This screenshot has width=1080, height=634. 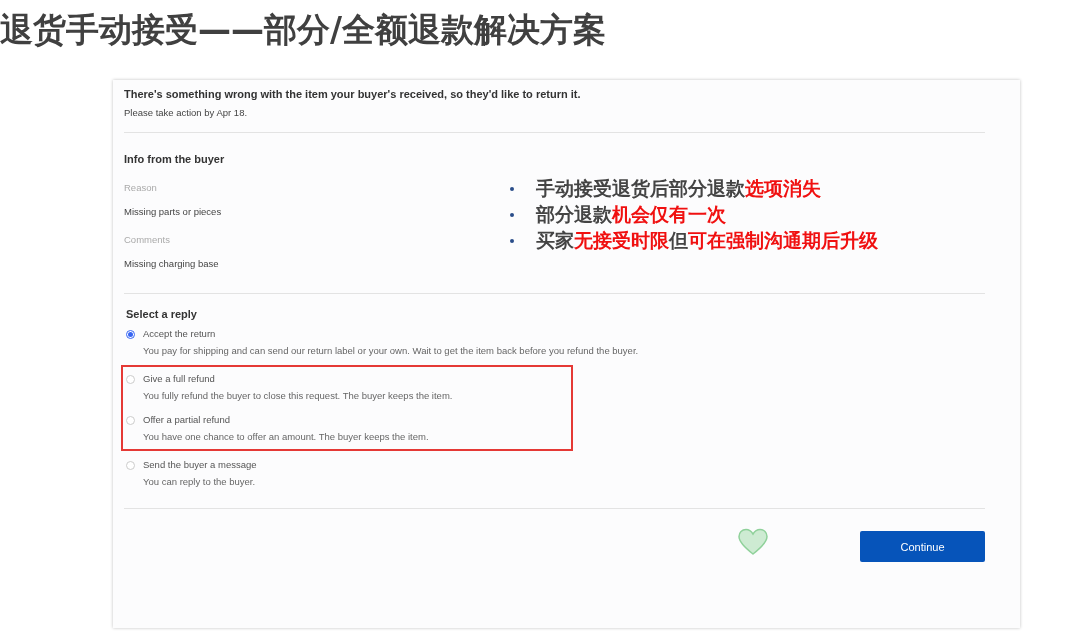 What do you see at coordinates (298, 396) in the screenshot?
I see `option-description: You fully refund the buyer to close this request. The buyer keeps the item.` at bounding box center [298, 396].